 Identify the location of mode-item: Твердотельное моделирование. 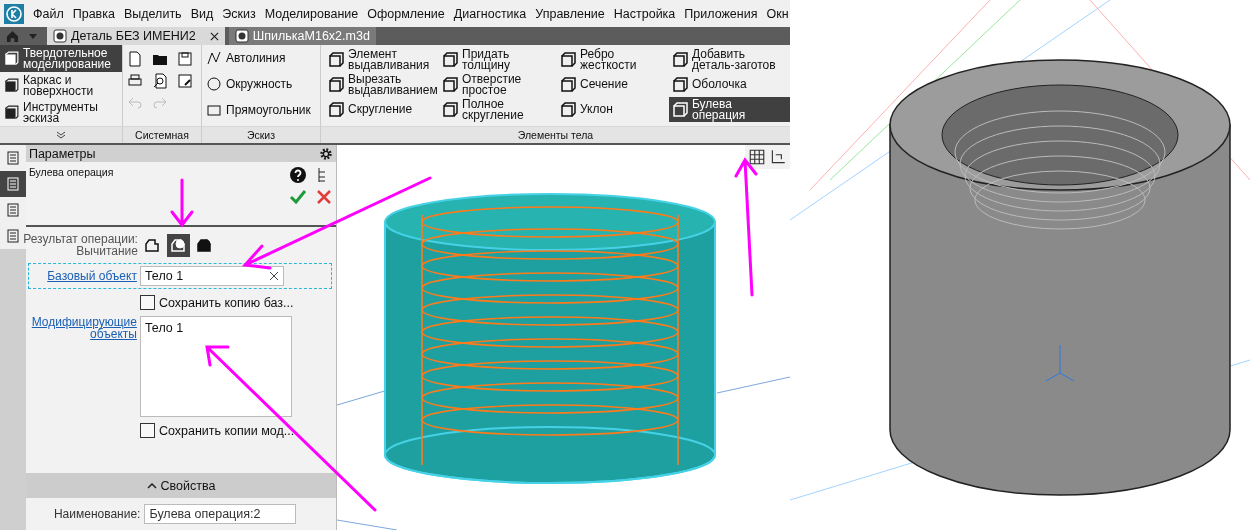
(61, 58).